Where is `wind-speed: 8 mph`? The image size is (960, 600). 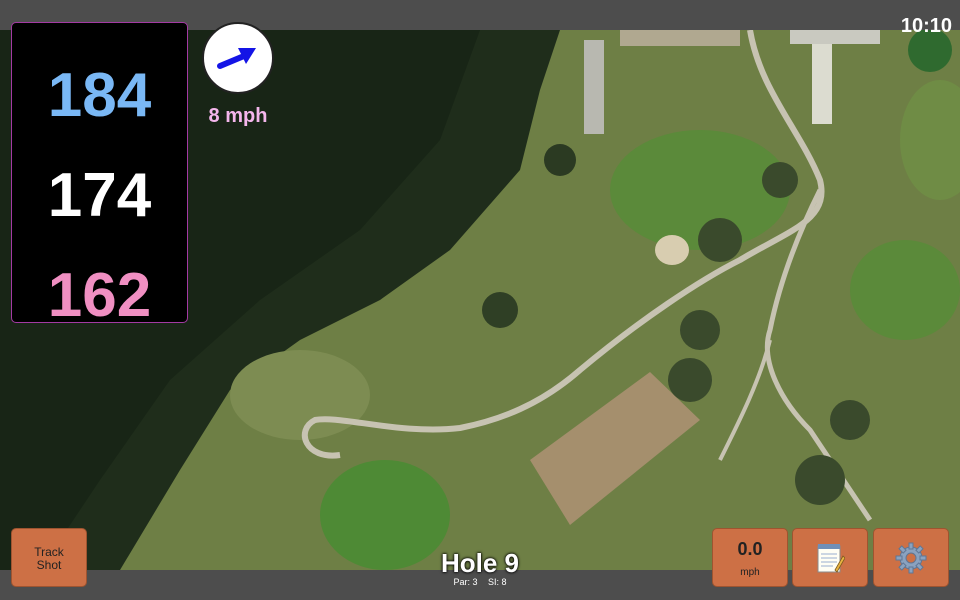 wind-speed: 8 mph is located at coordinates (238, 116).